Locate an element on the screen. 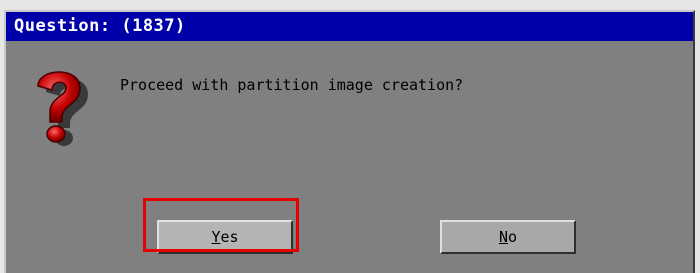  no-mnemonic: N is located at coordinates (503, 237).